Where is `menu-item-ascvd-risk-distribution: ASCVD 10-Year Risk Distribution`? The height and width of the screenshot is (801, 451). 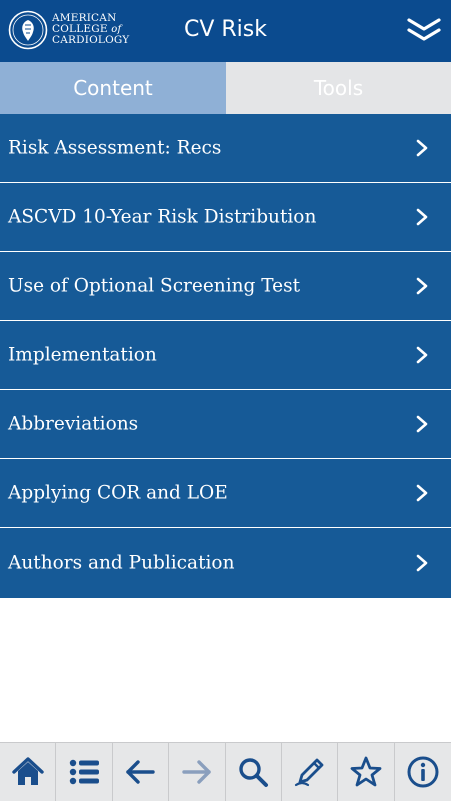
menu-item-ascvd-risk-distribution: ASCVD 10-Year Risk Distribution is located at coordinates (225, 217).